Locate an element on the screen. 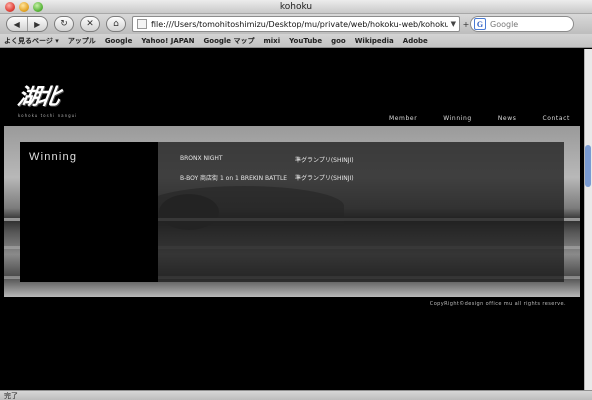 Image resolution: width=592 pixels, height=400 pixels. bookmark-item: goo is located at coordinates (338, 41).